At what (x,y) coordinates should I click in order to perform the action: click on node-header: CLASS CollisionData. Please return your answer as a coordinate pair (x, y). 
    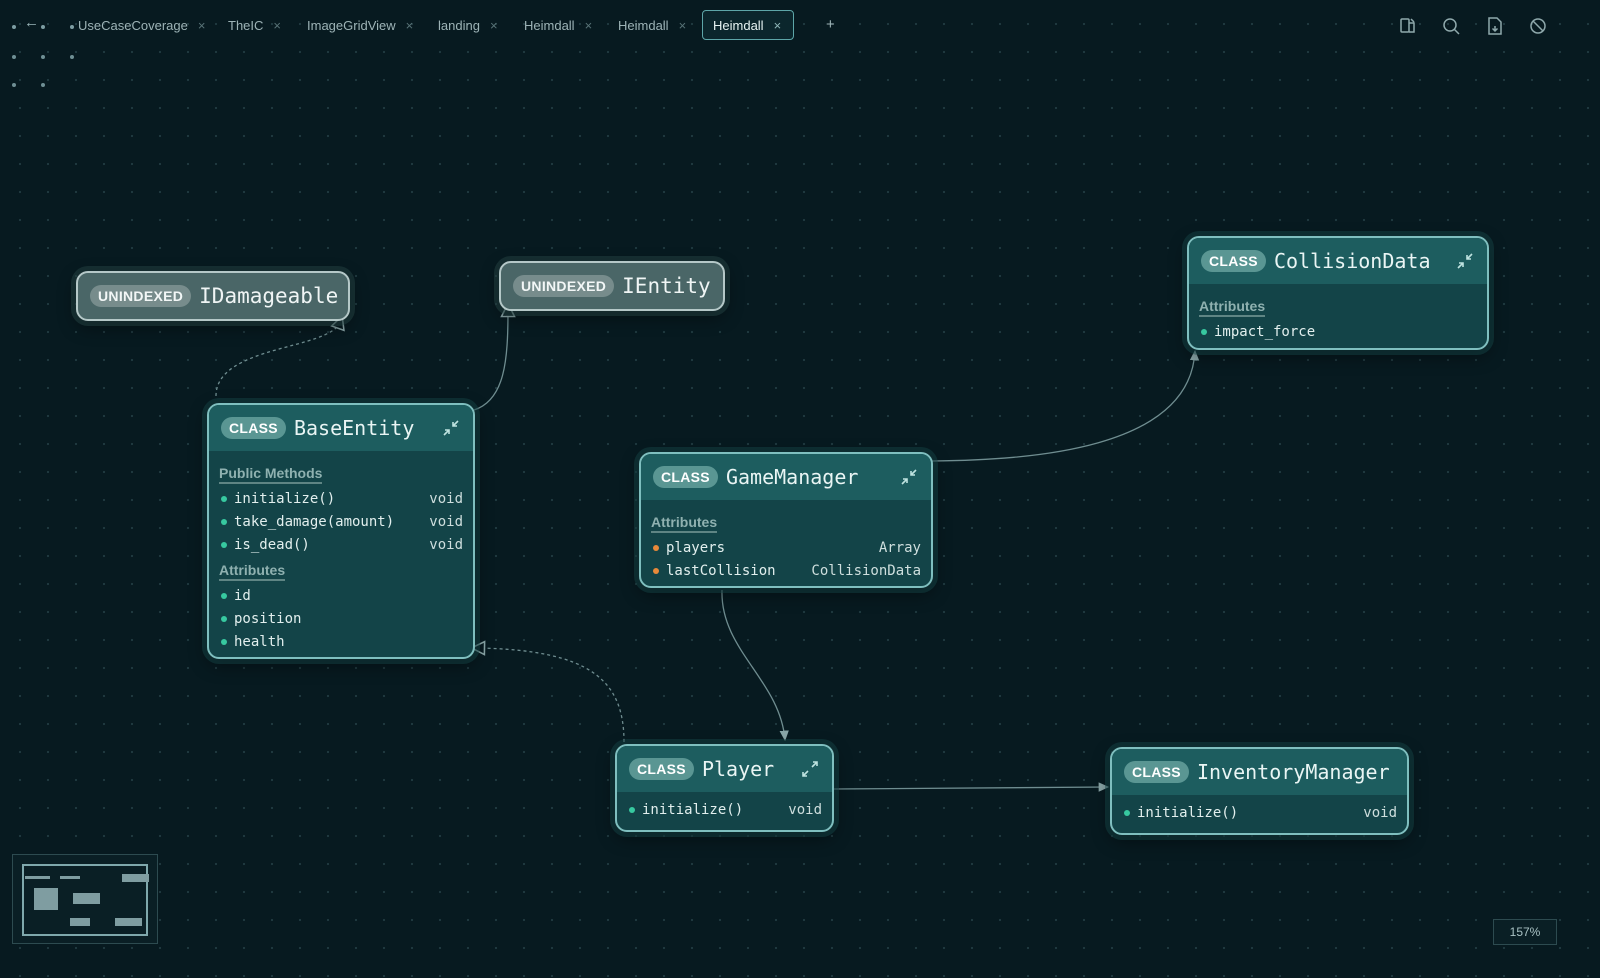
    Looking at the image, I should click on (1338, 261).